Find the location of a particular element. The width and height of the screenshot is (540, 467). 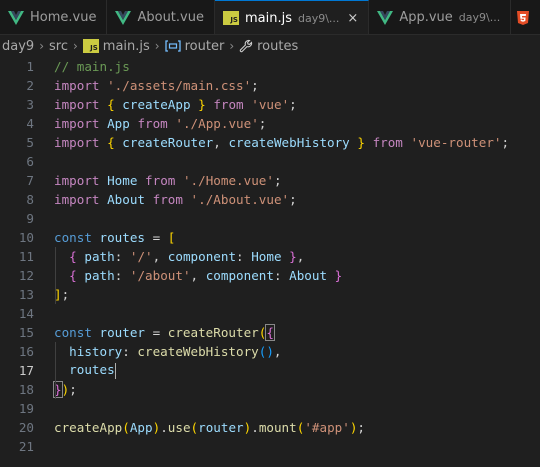

code-line: 6 is located at coordinates (270, 161).